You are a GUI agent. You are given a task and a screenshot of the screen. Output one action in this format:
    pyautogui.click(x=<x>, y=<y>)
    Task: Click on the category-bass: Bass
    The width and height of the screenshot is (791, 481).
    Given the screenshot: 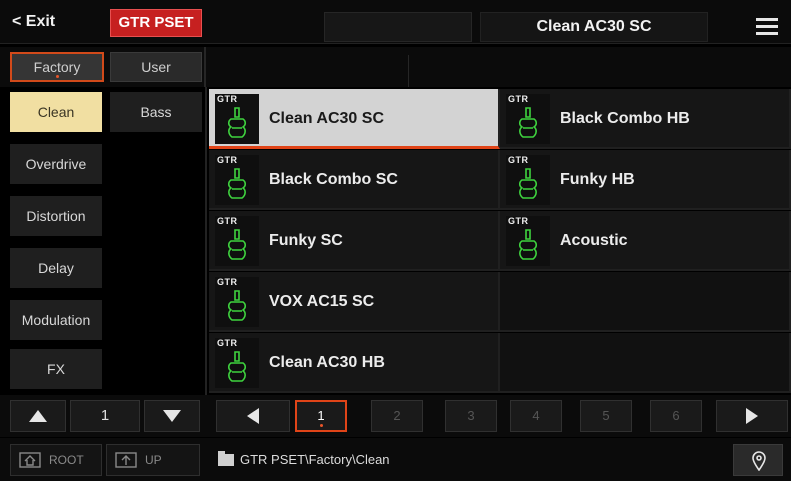 What is the action you would take?
    pyautogui.click(x=156, y=112)
    